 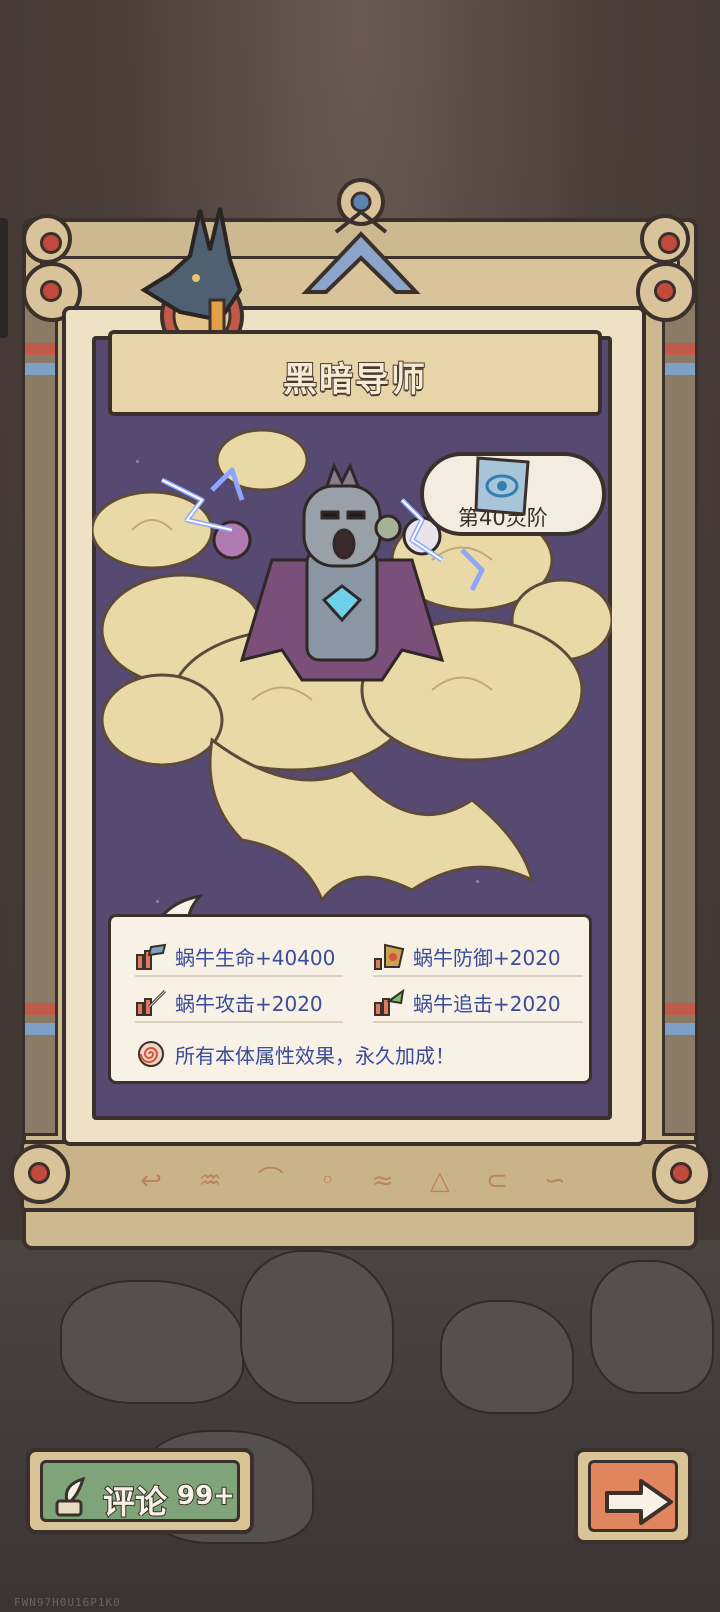 I want to click on watermark-id: FWN97H0U16P1K0, so click(x=67, y=1602).